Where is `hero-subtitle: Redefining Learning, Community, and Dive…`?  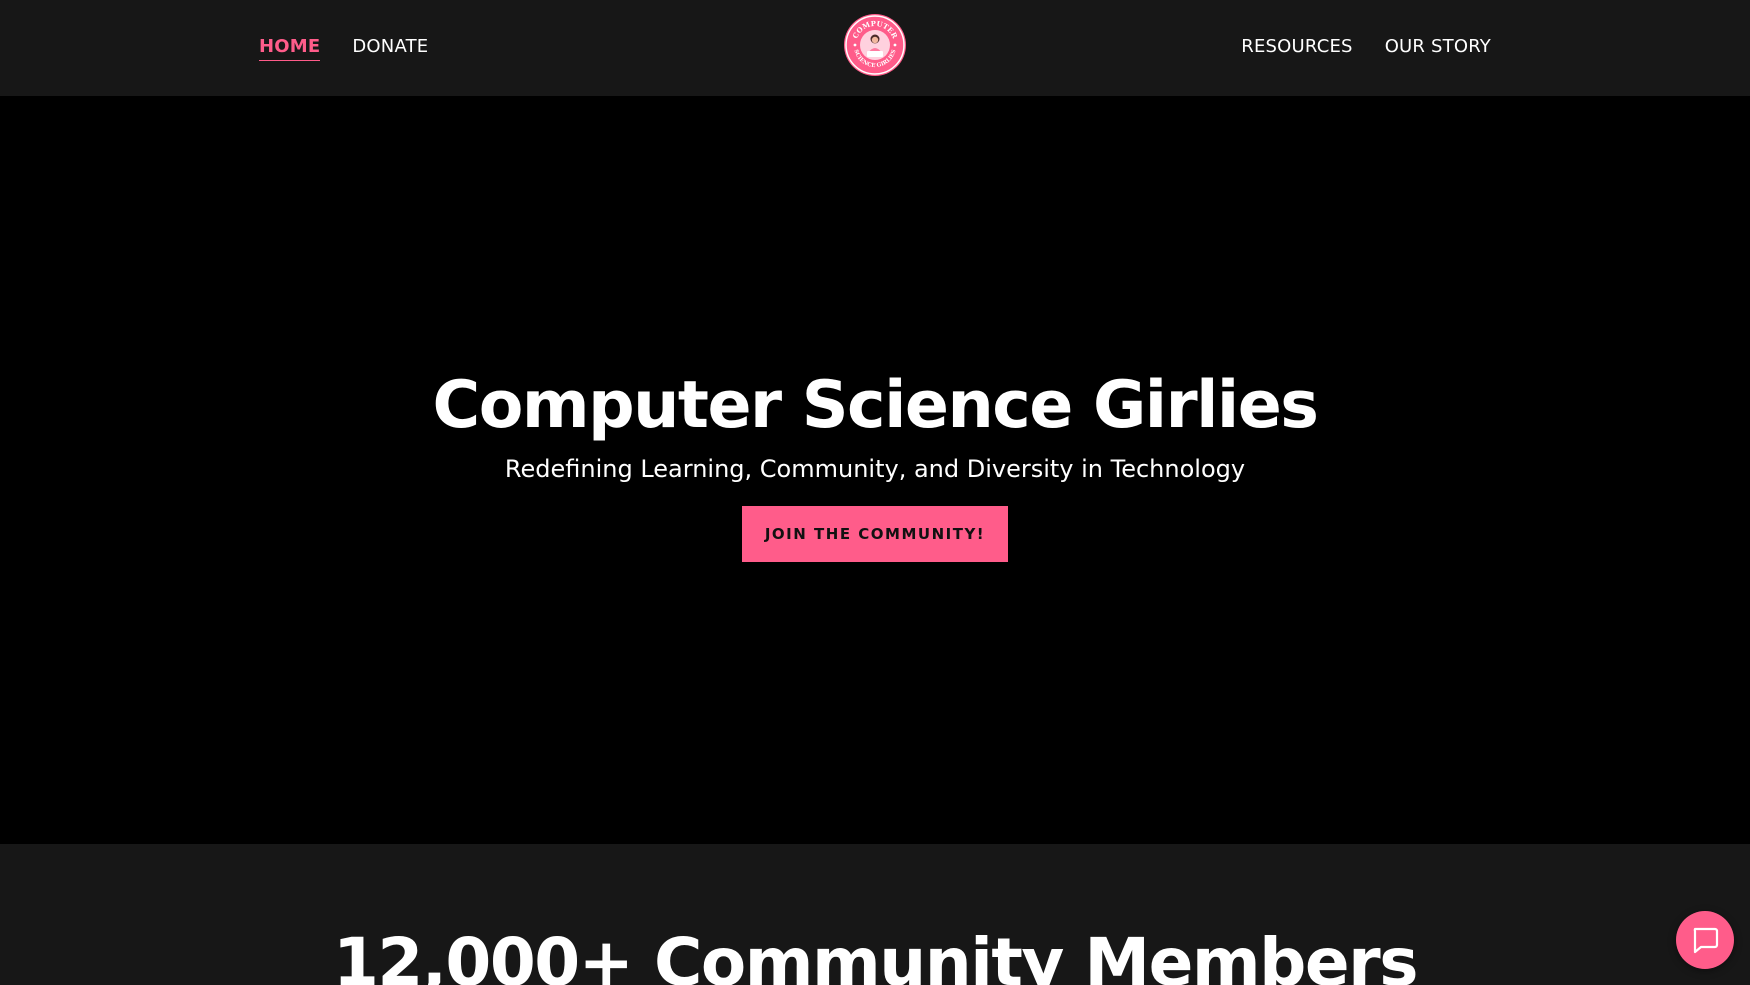
hero-subtitle: Redefining Learning, Community, and Dive… is located at coordinates (875, 469).